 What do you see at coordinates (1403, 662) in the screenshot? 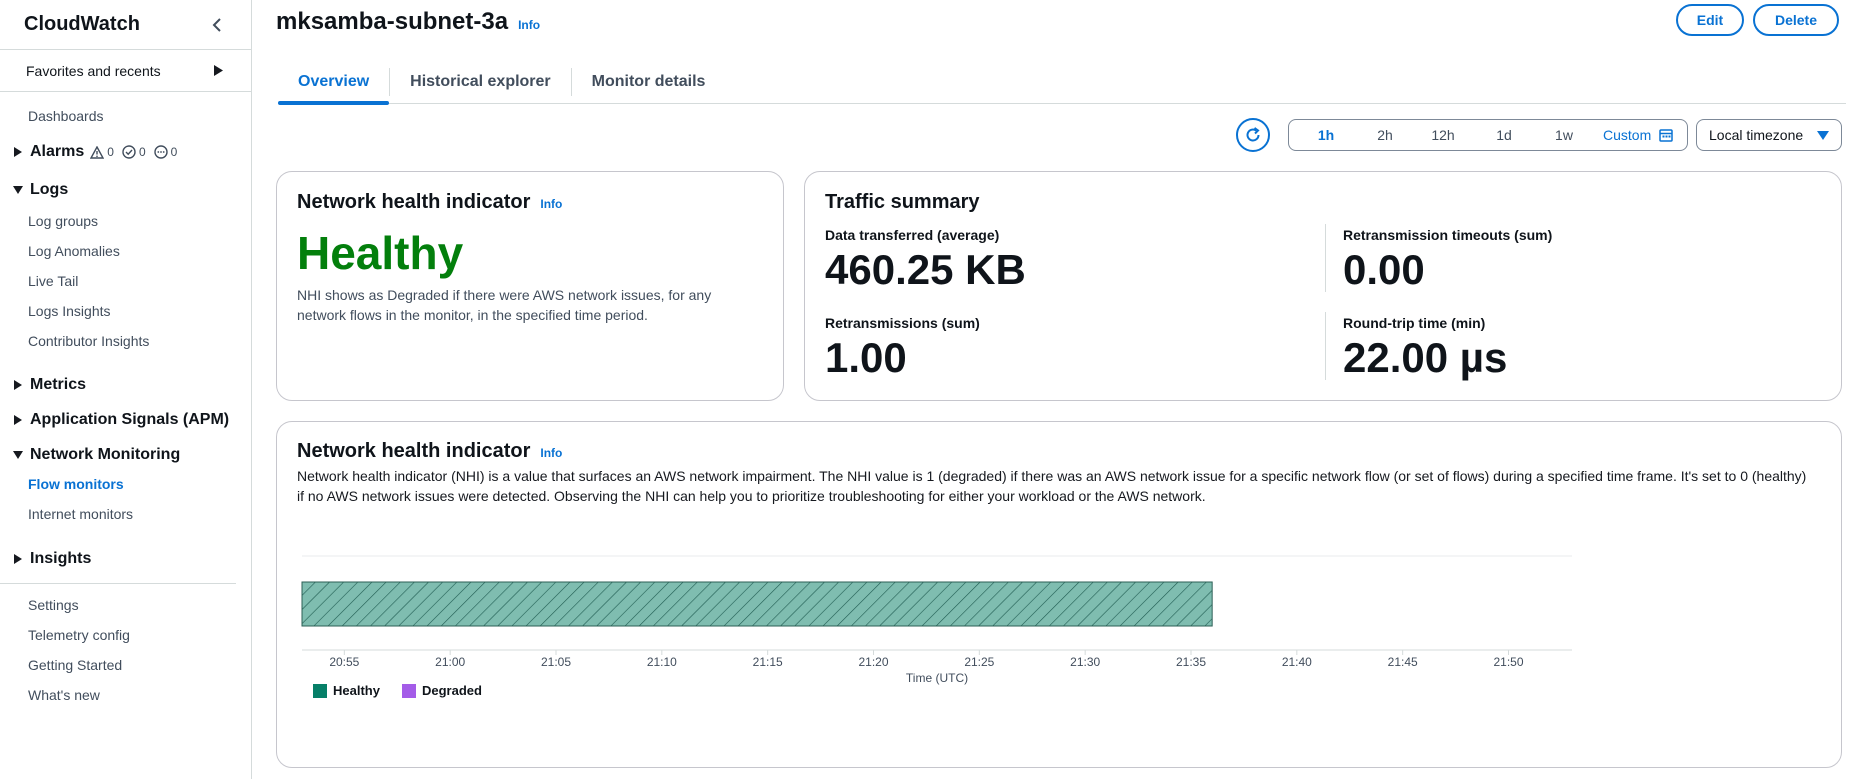
I see `x-tick-label: 21:45` at bounding box center [1403, 662].